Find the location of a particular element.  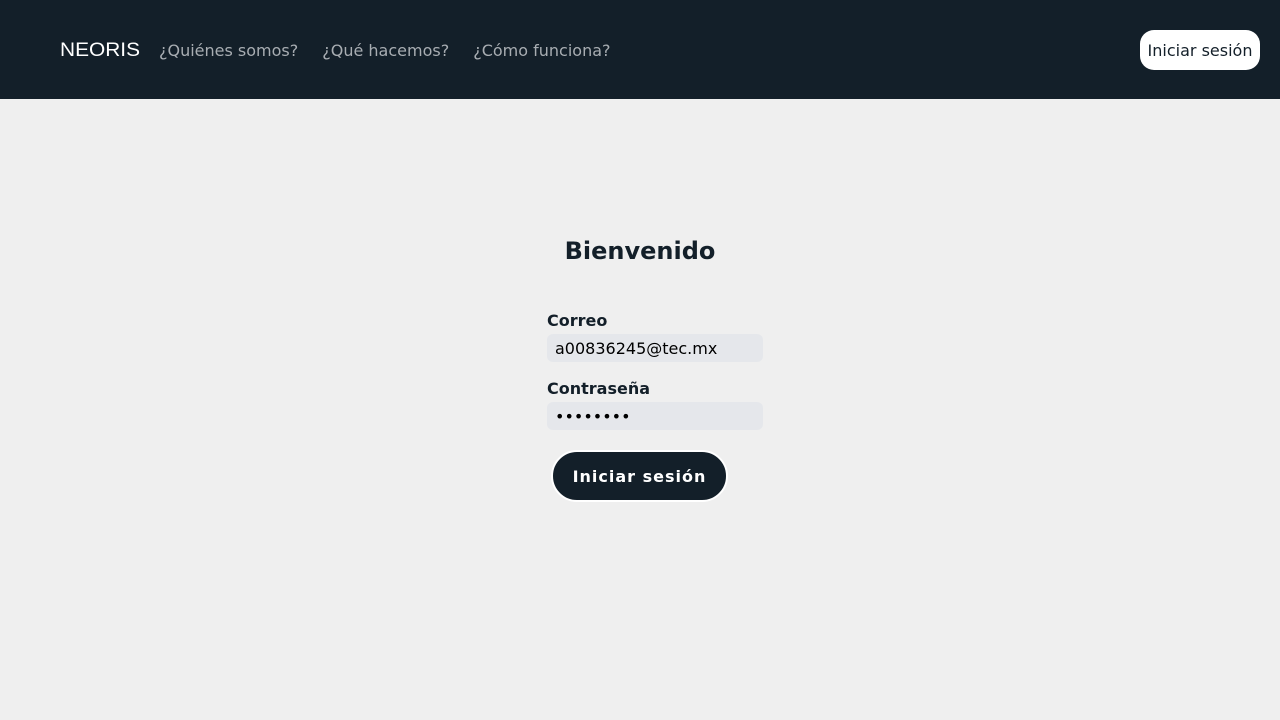

submit-login-button: Iniciar sesión is located at coordinates (639, 476).